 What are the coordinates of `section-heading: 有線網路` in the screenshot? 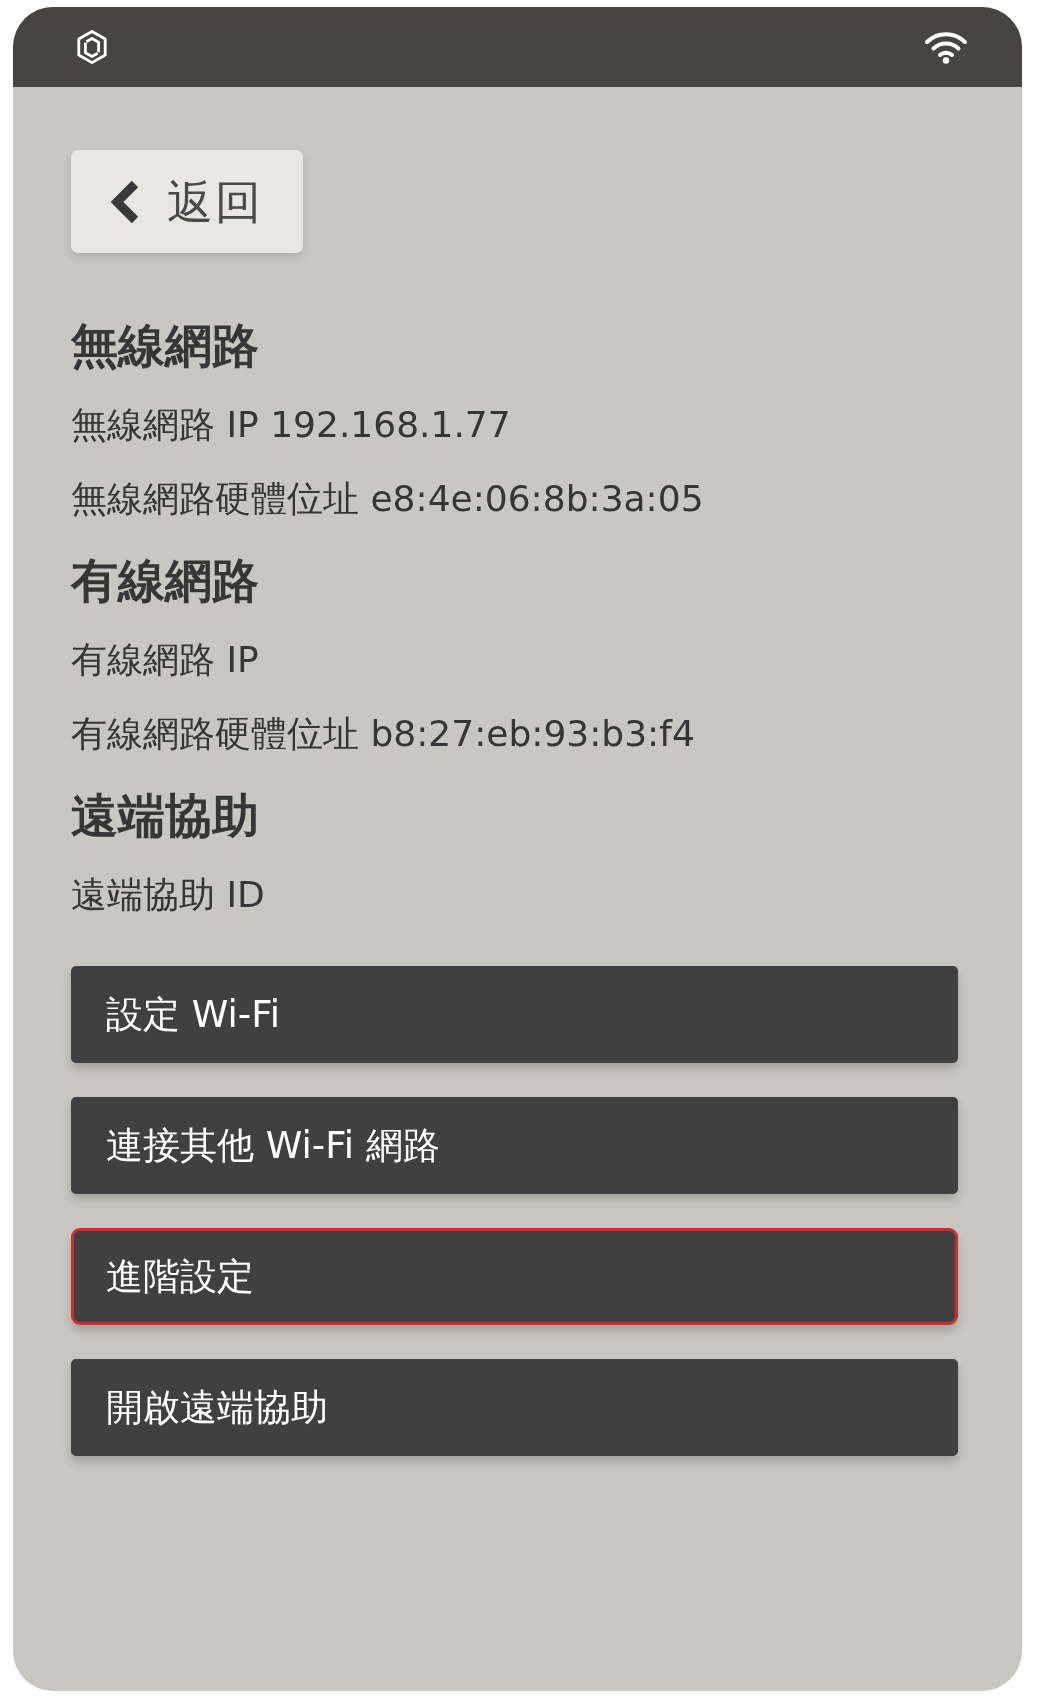 It's located at (165, 581).